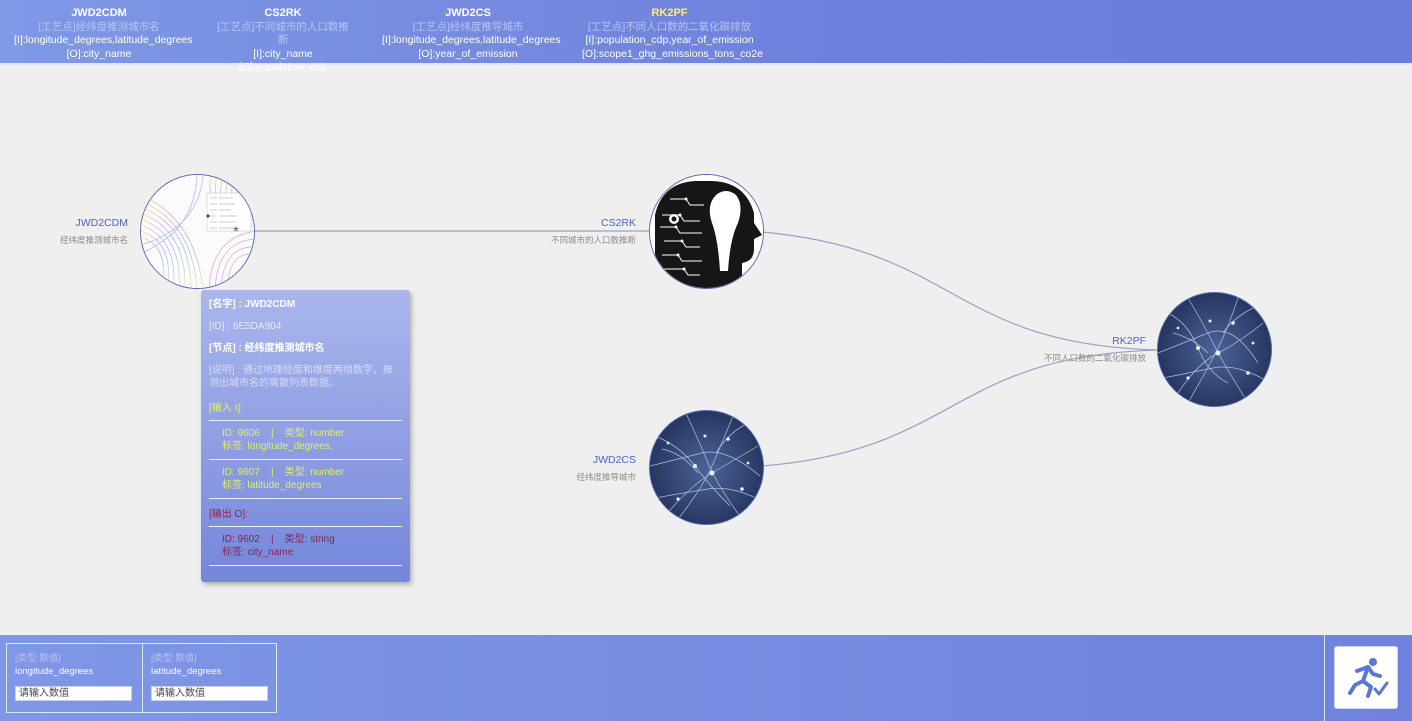  Describe the element at coordinates (241, 472) in the screenshot. I see `port-id: ID: 9607` at that location.